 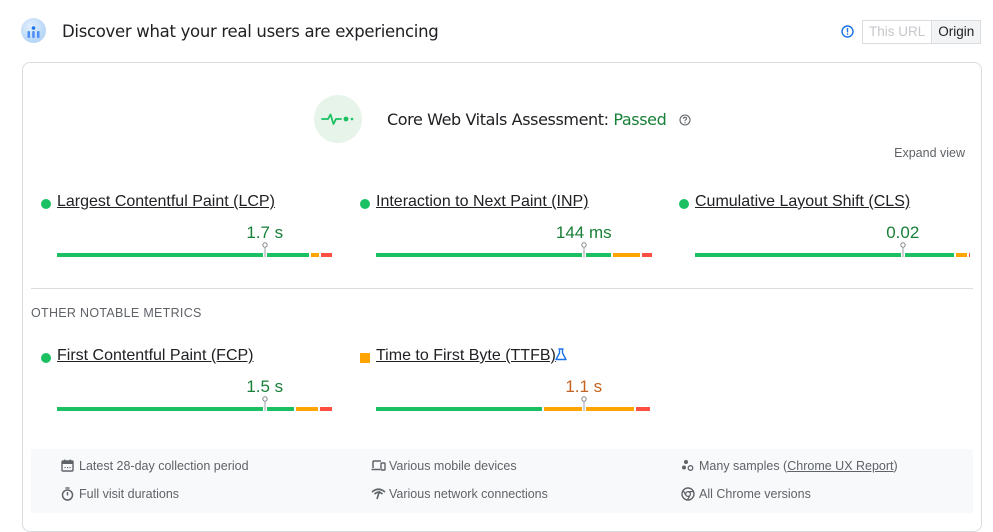 What do you see at coordinates (182, 382) in the screenshot?
I see `metric-fcp: First Contentful Paint (FCP) 1.5 s` at bounding box center [182, 382].